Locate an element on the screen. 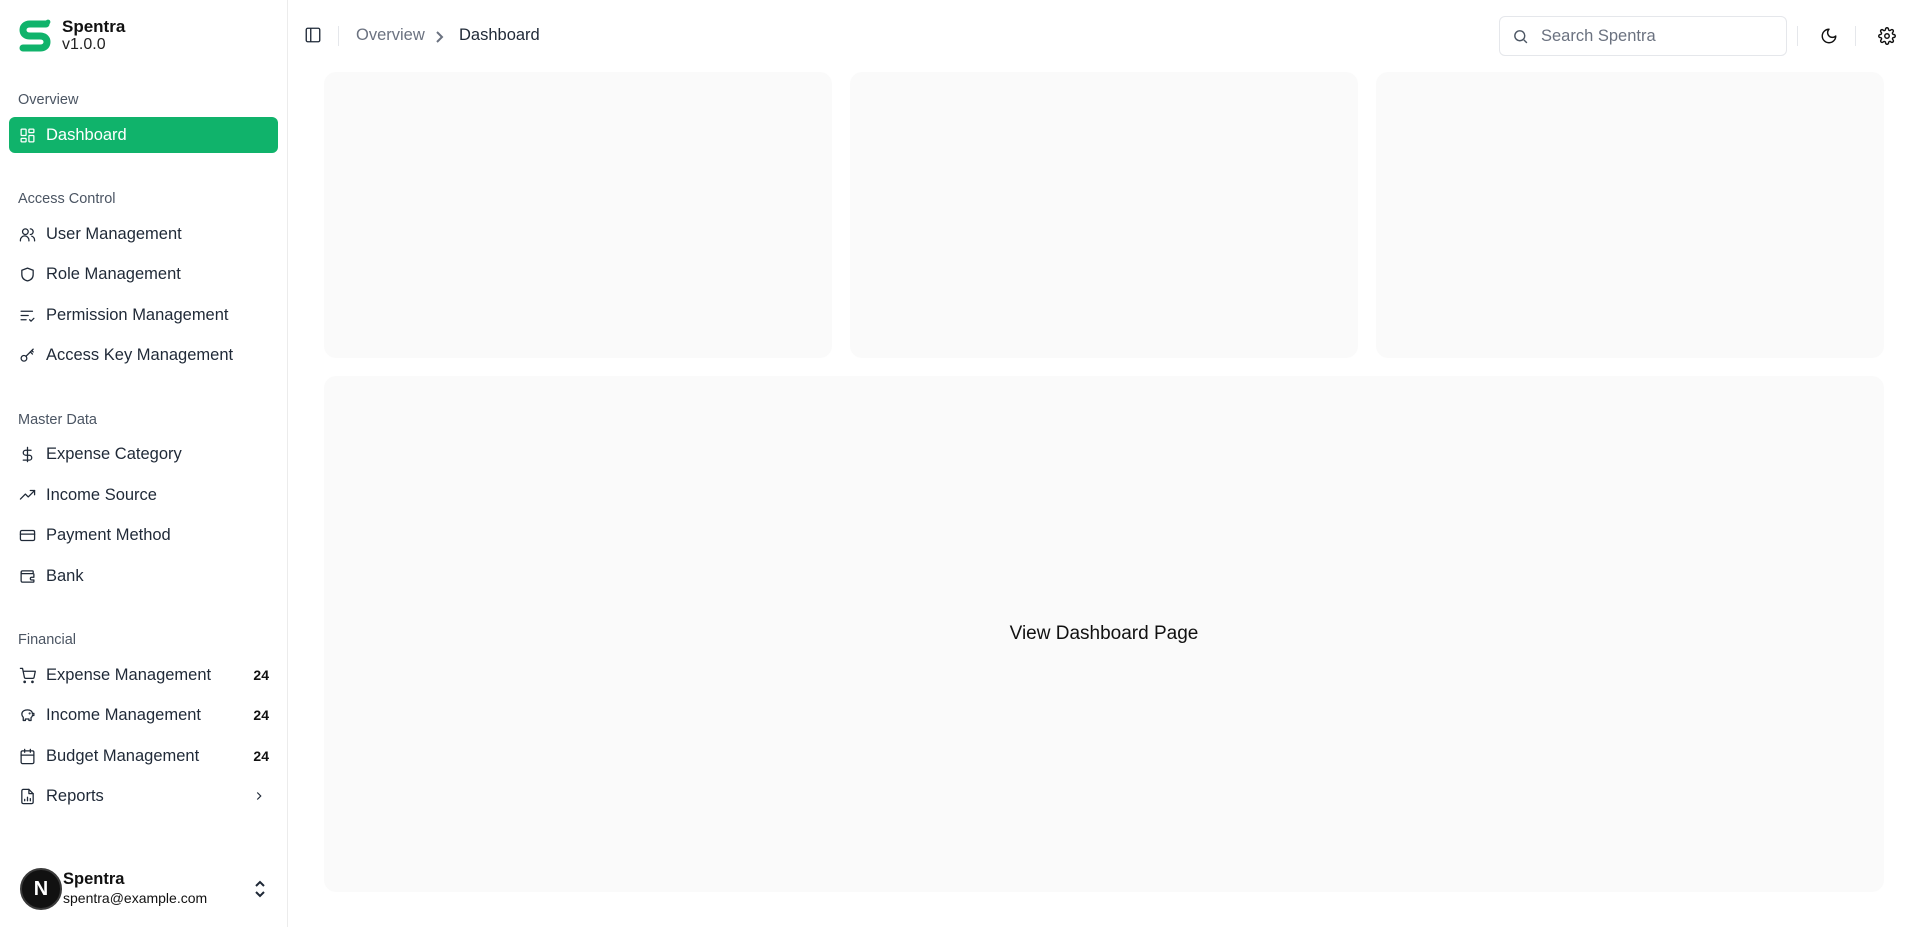  sidebar-item-permission-management: Permission Management is located at coordinates (143, 315).